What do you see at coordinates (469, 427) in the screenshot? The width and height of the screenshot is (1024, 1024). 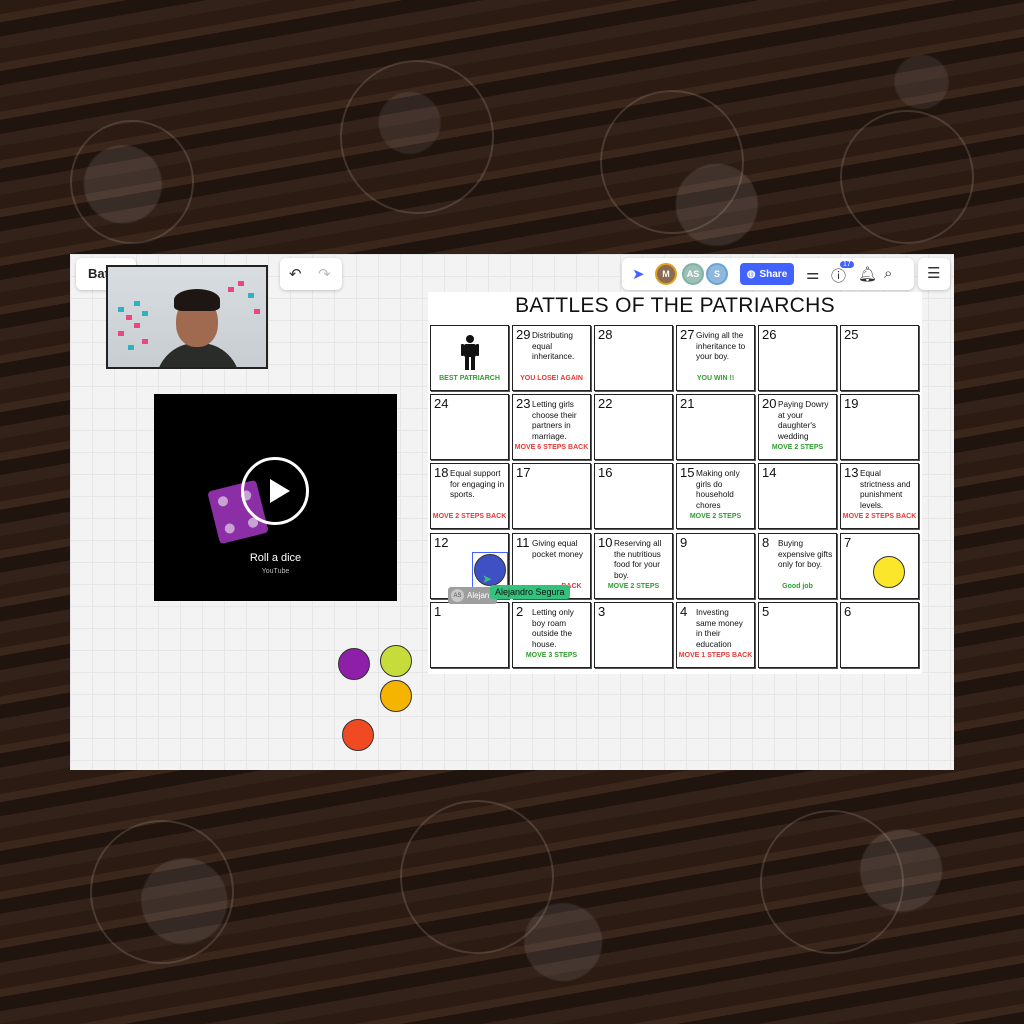 I see `board-cell-24: 24` at bounding box center [469, 427].